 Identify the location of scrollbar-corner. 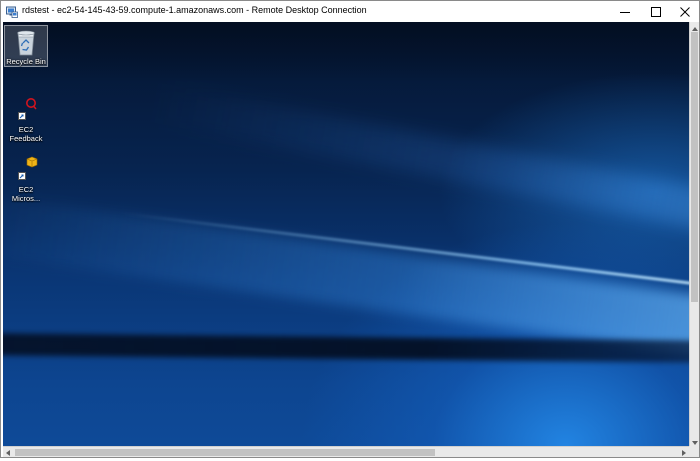
(694, 451).